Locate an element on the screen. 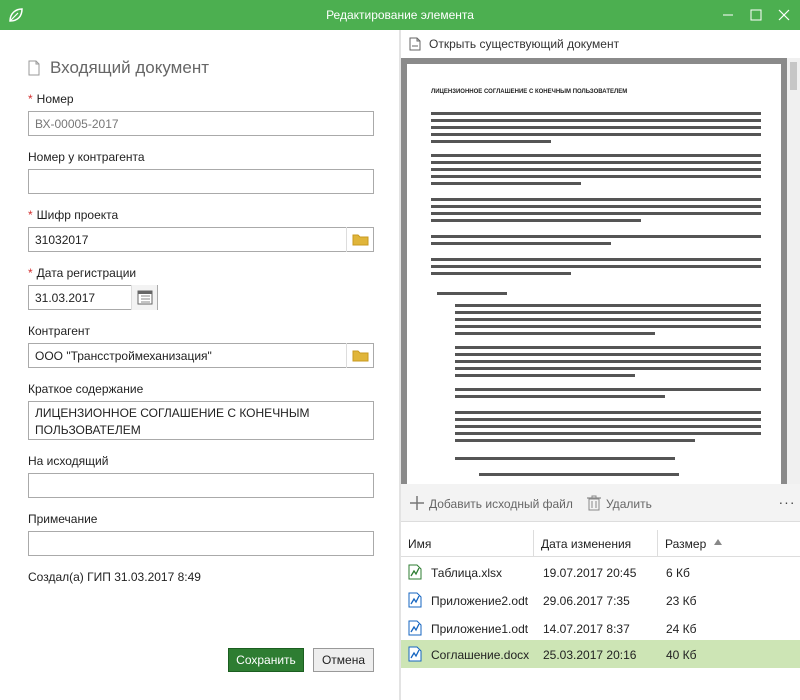 This screenshot has height=700, width=800. file-name: Приложение1.odt is located at coordinates (480, 629).